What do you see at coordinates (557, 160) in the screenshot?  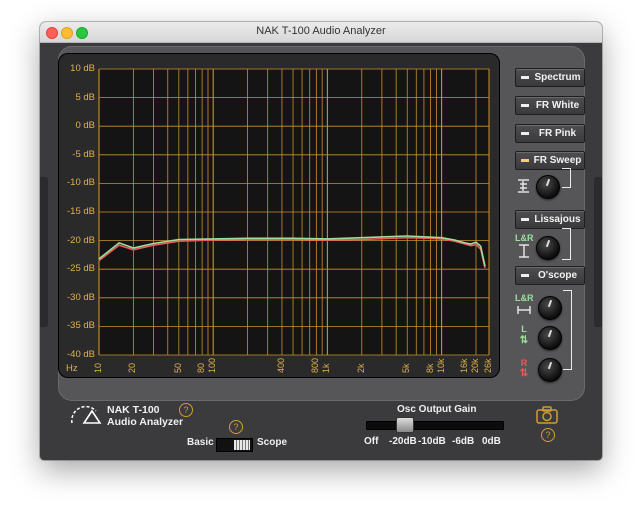 I see `fr-sweep-label: FR Sweep` at bounding box center [557, 160].